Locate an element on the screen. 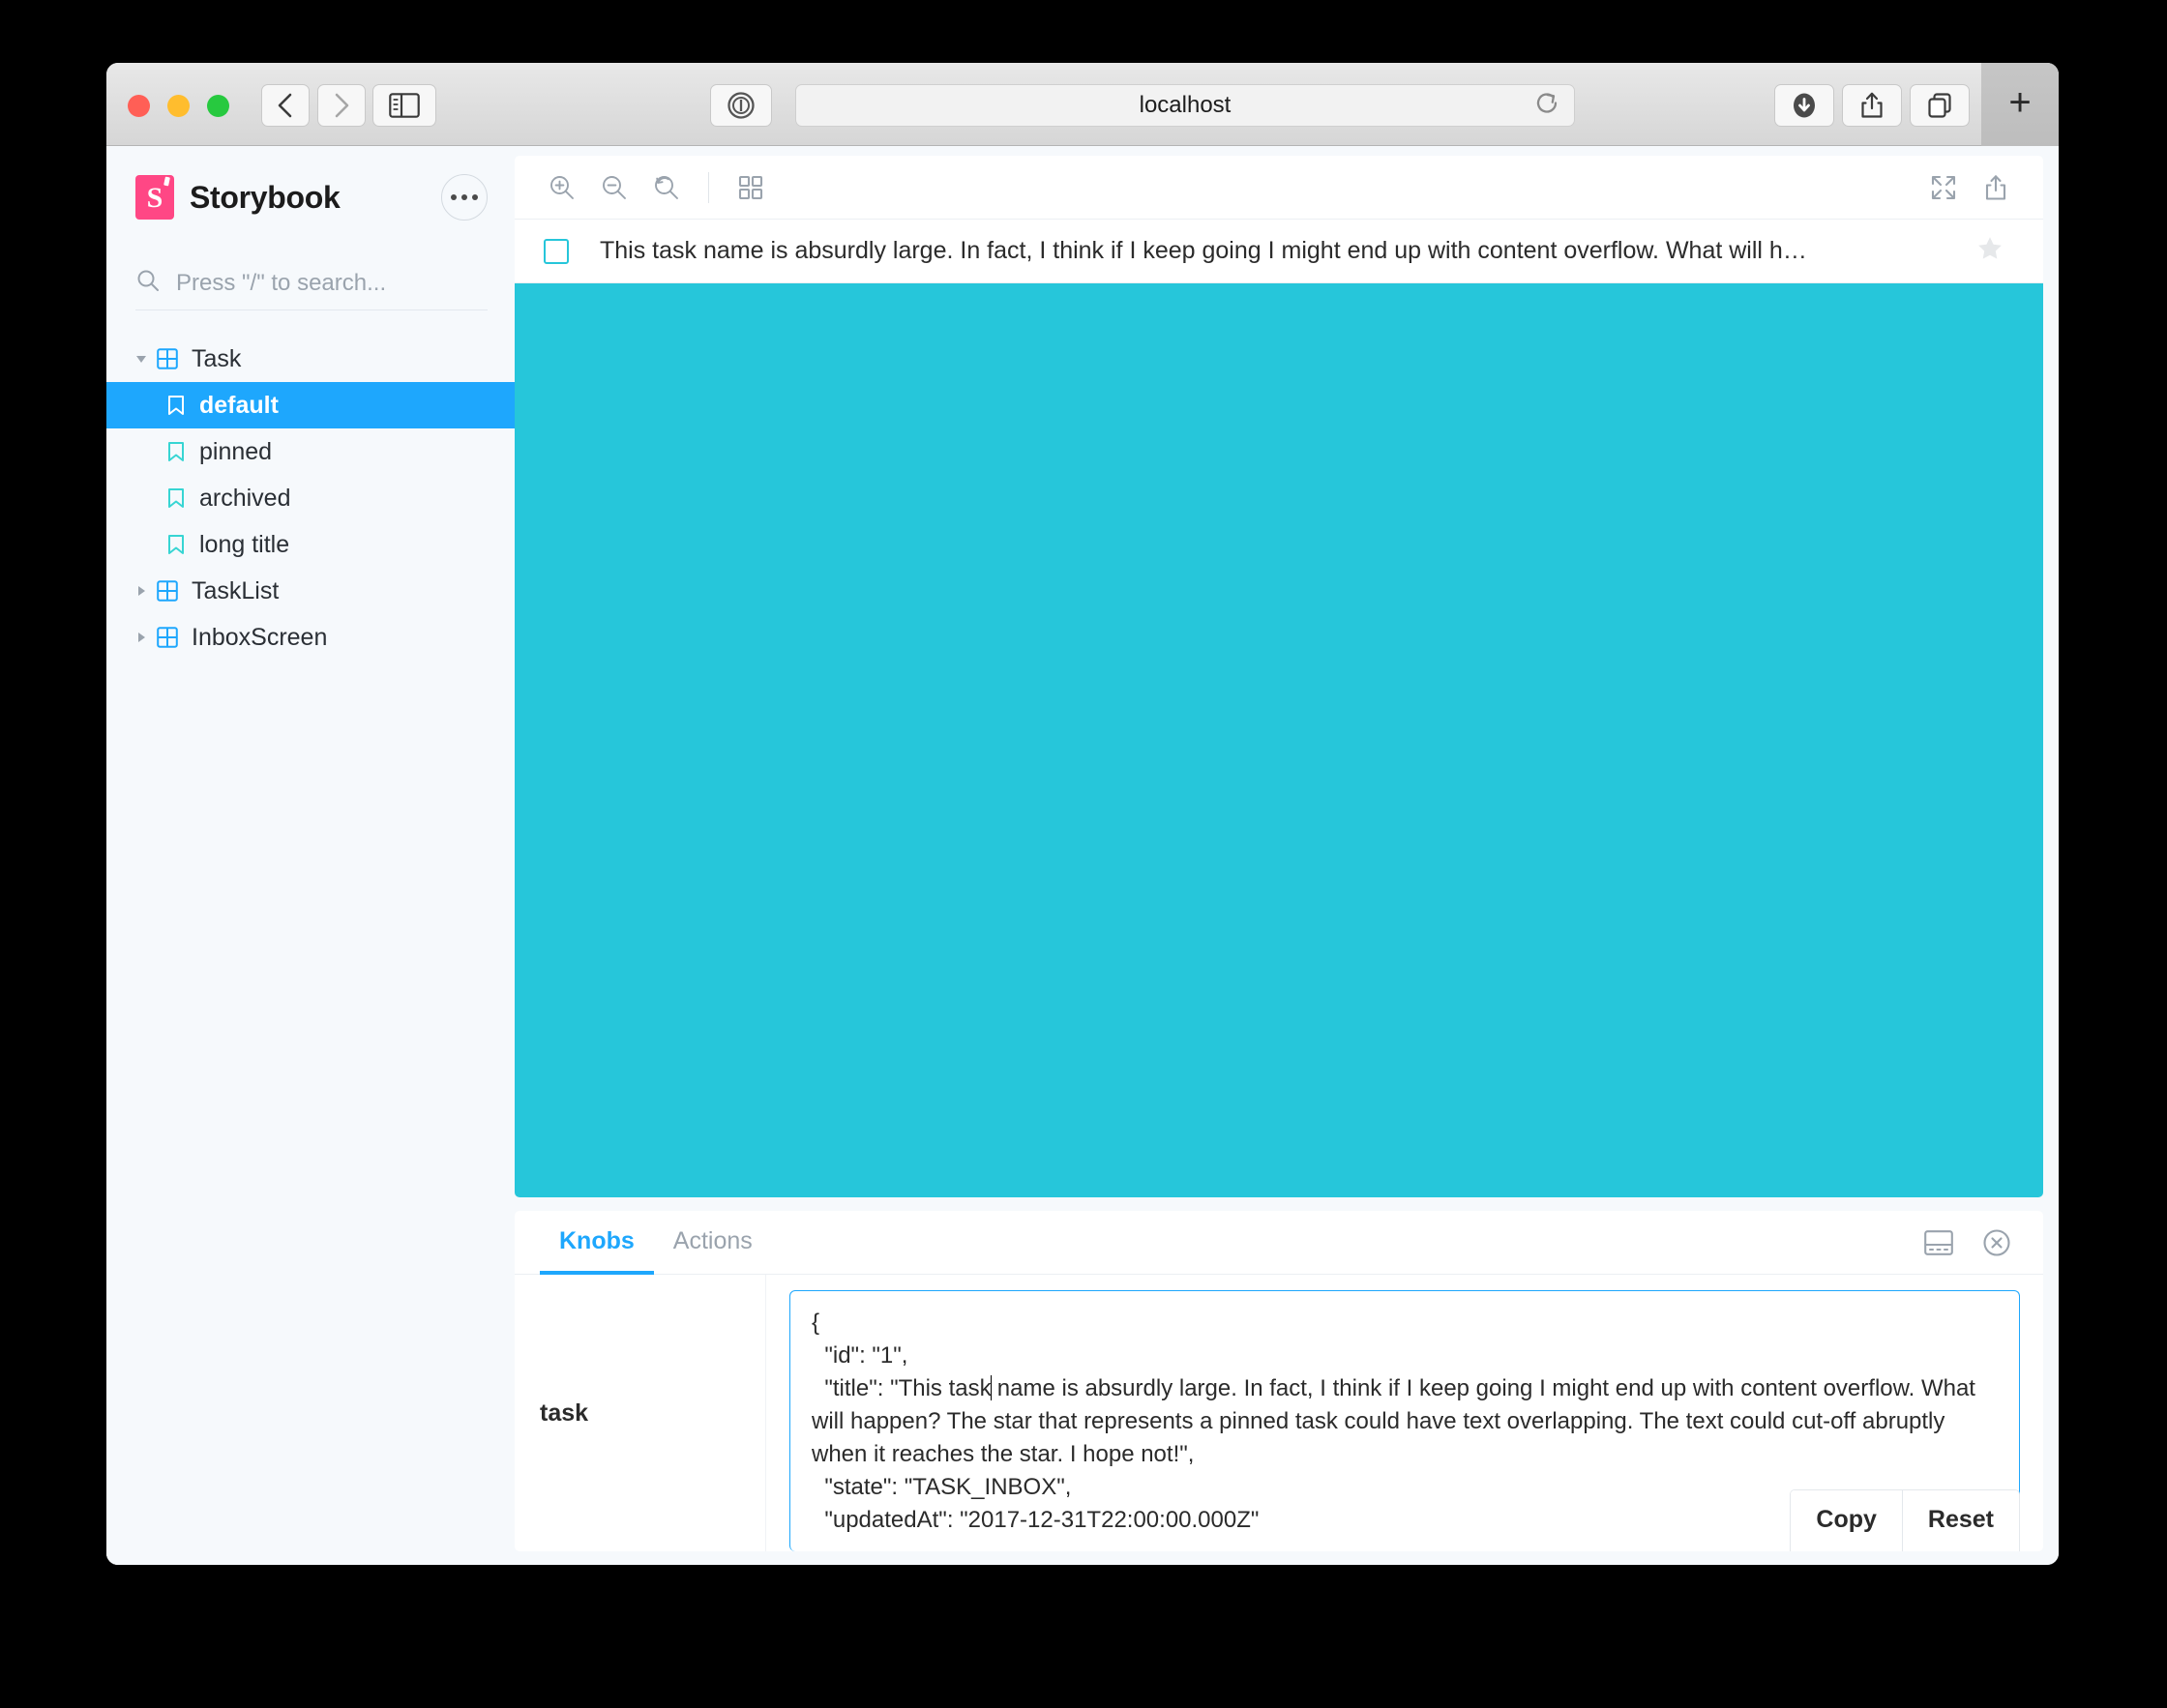 This screenshot has width=2167, height=1708. close-circle-icon is located at coordinates (1996, 1242).